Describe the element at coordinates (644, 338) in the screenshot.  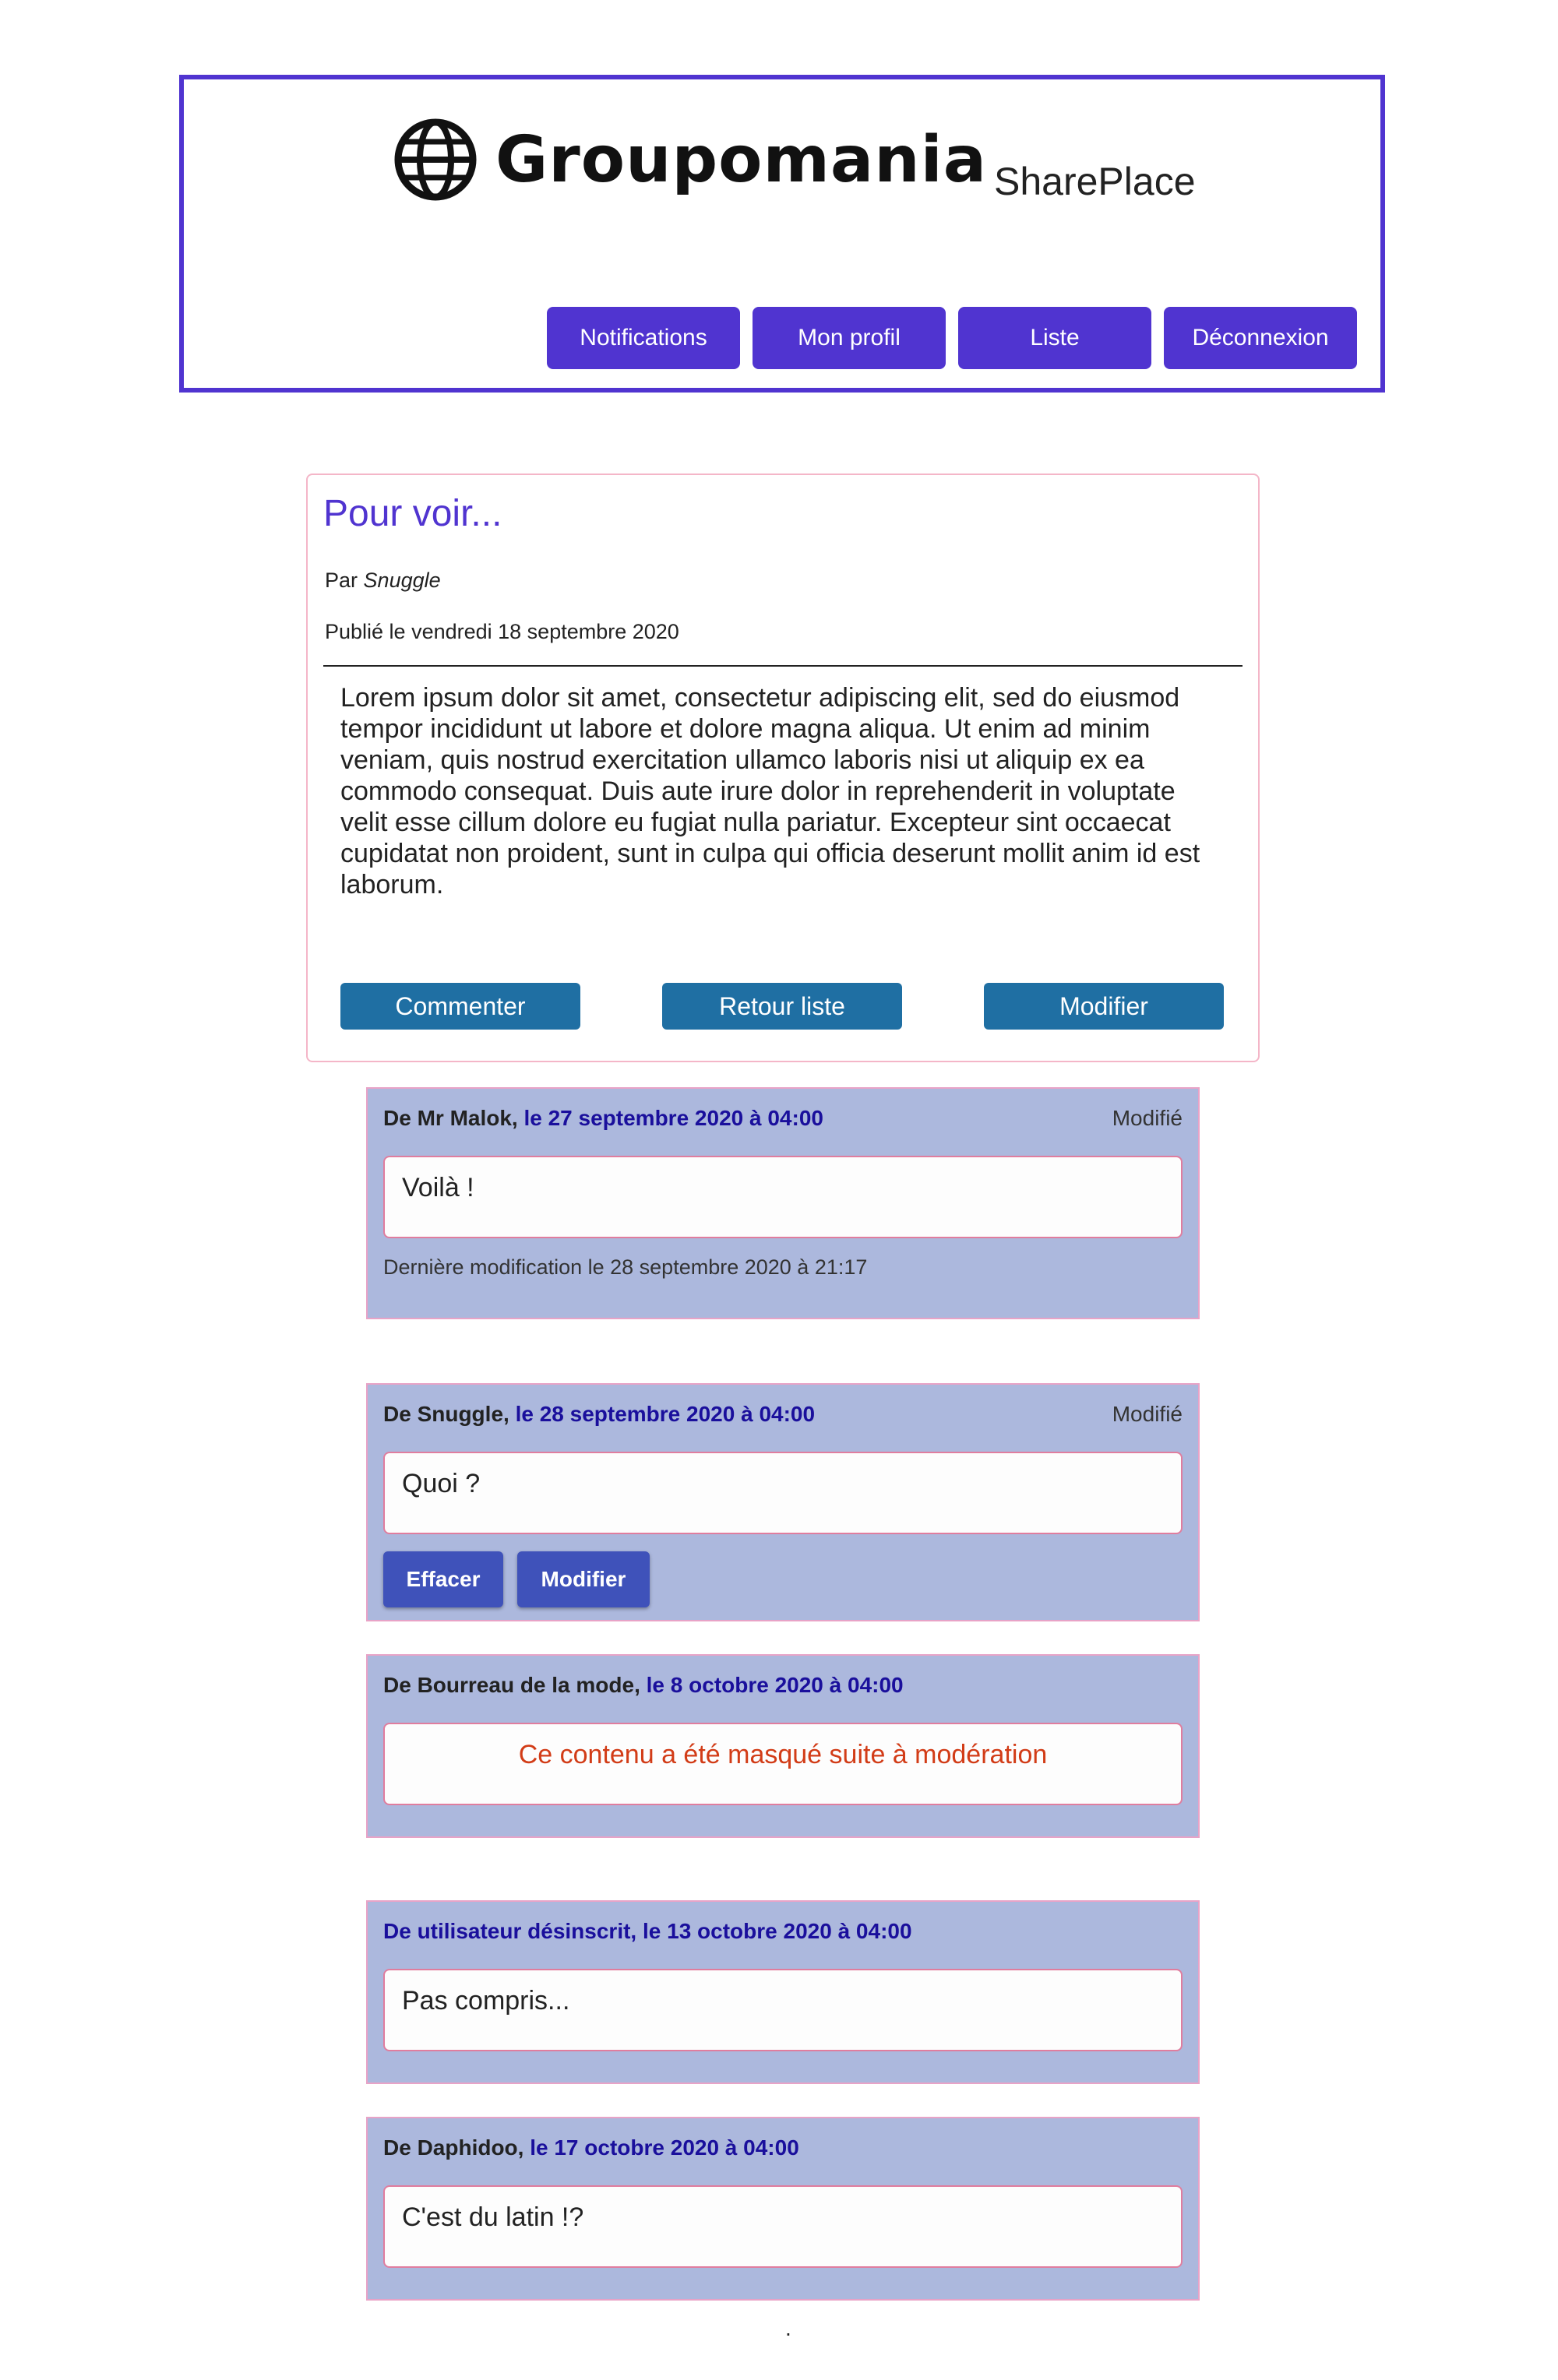
I see `notifications-button: Notifications` at that location.